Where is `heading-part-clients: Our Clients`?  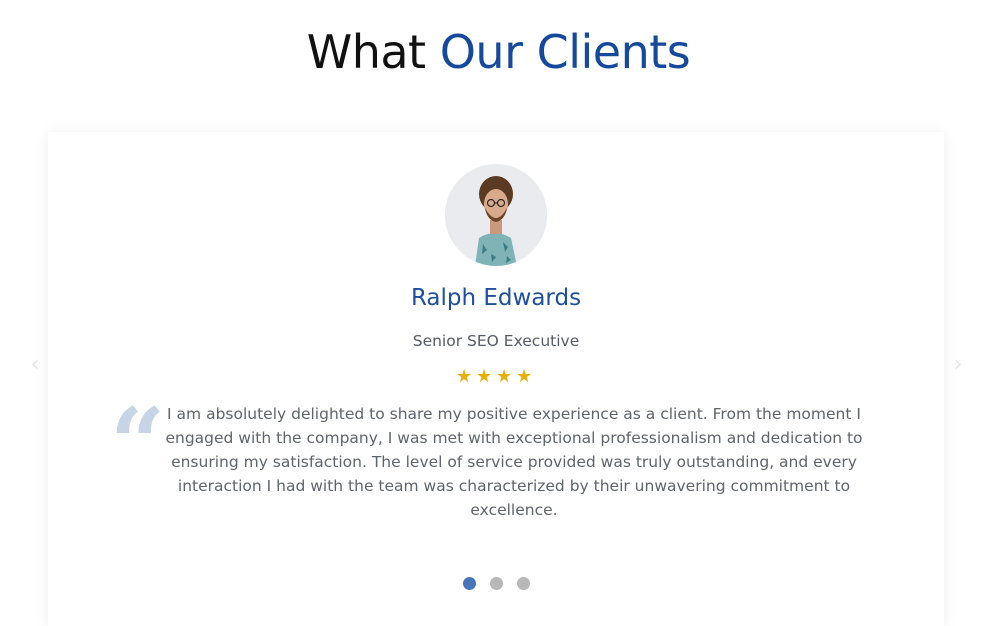 heading-part-clients: Our Clients is located at coordinates (565, 52).